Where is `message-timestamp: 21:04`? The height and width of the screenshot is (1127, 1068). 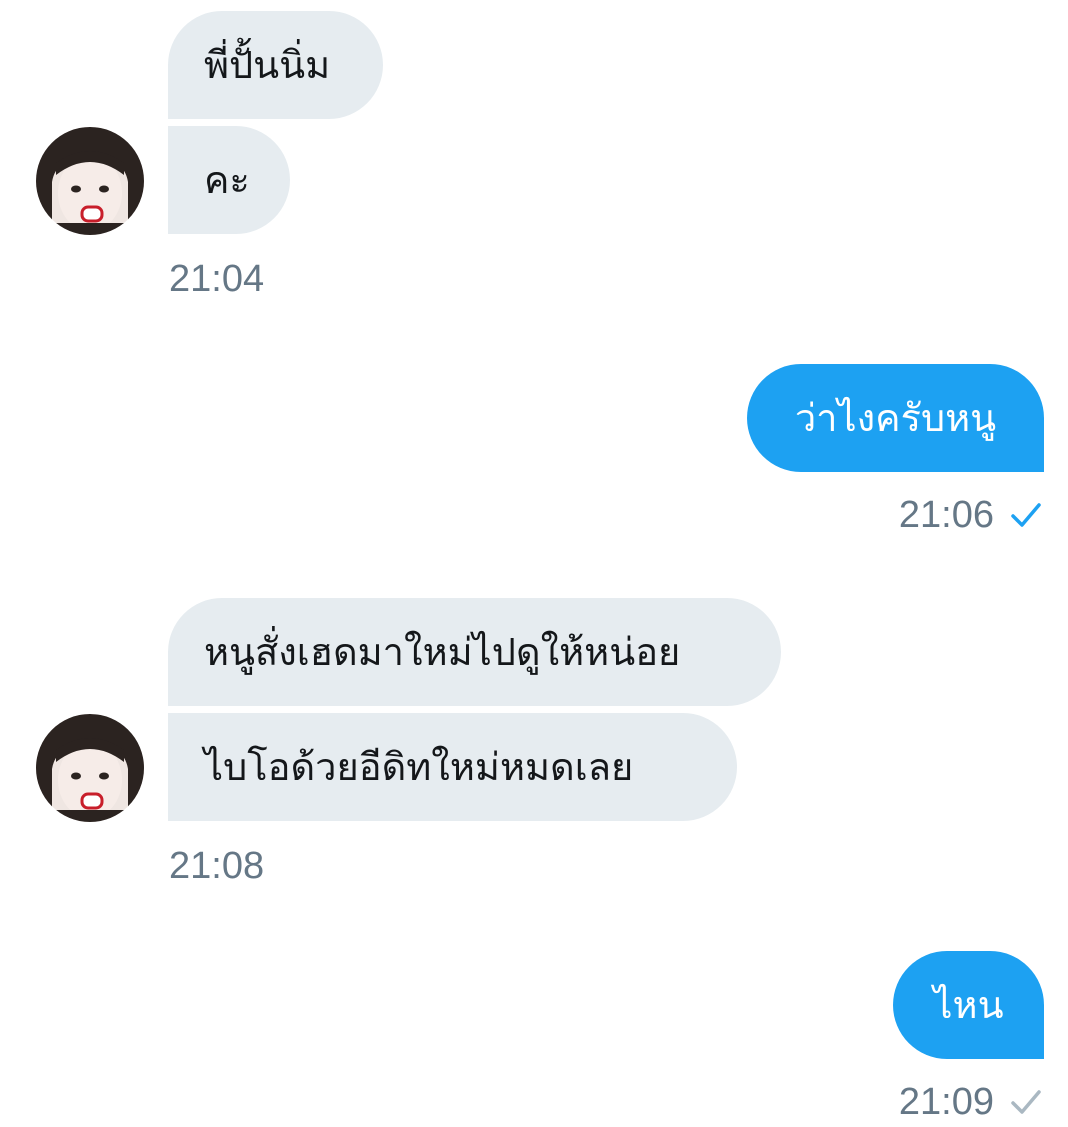 message-timestamp: 21:04 is located at coordinates (217, 279).